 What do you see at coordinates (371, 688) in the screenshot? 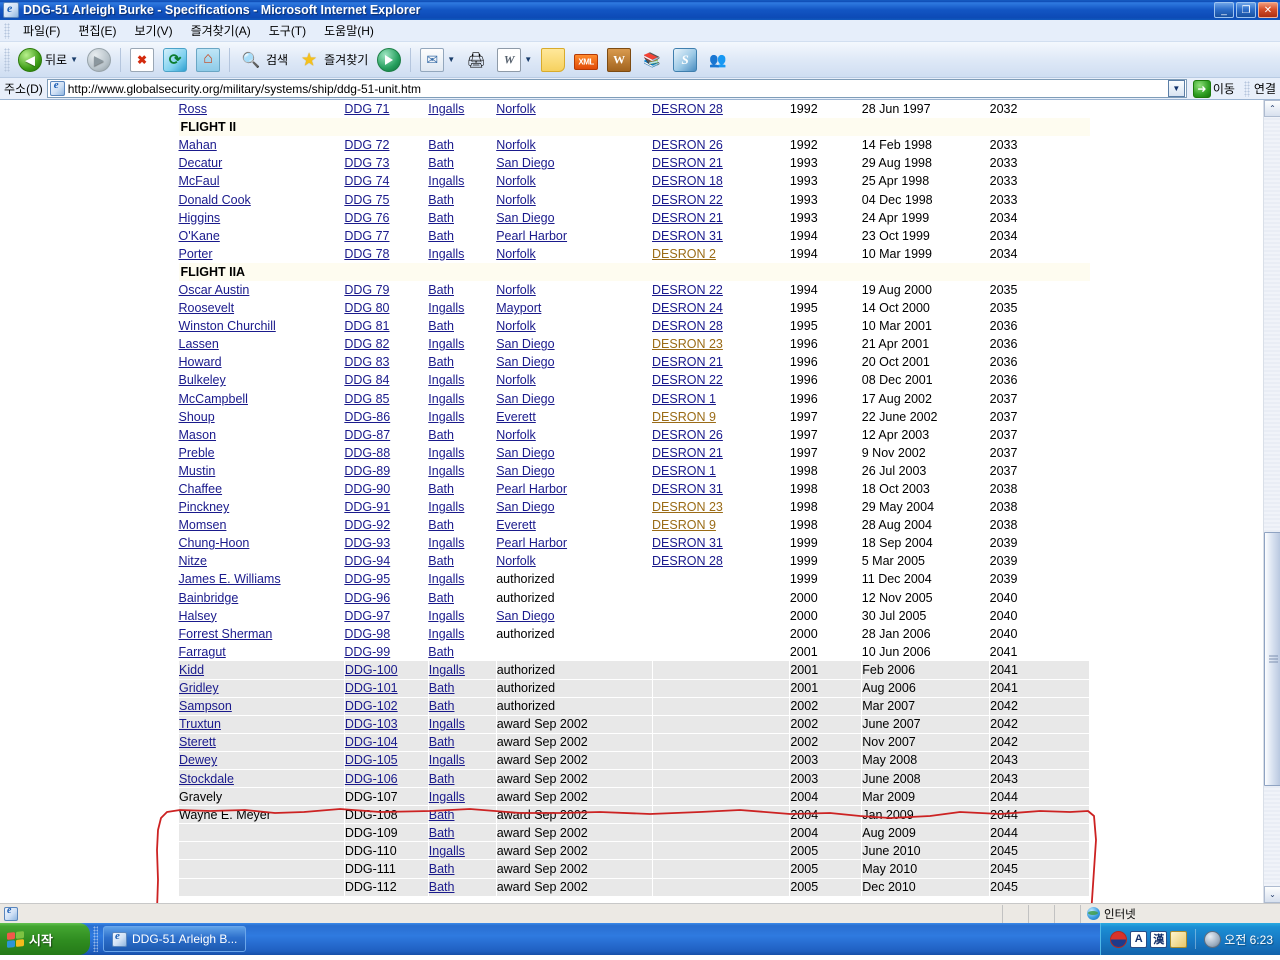
I see `cell-hull-number-link: DDG-101` at bounding box center [371, 688].